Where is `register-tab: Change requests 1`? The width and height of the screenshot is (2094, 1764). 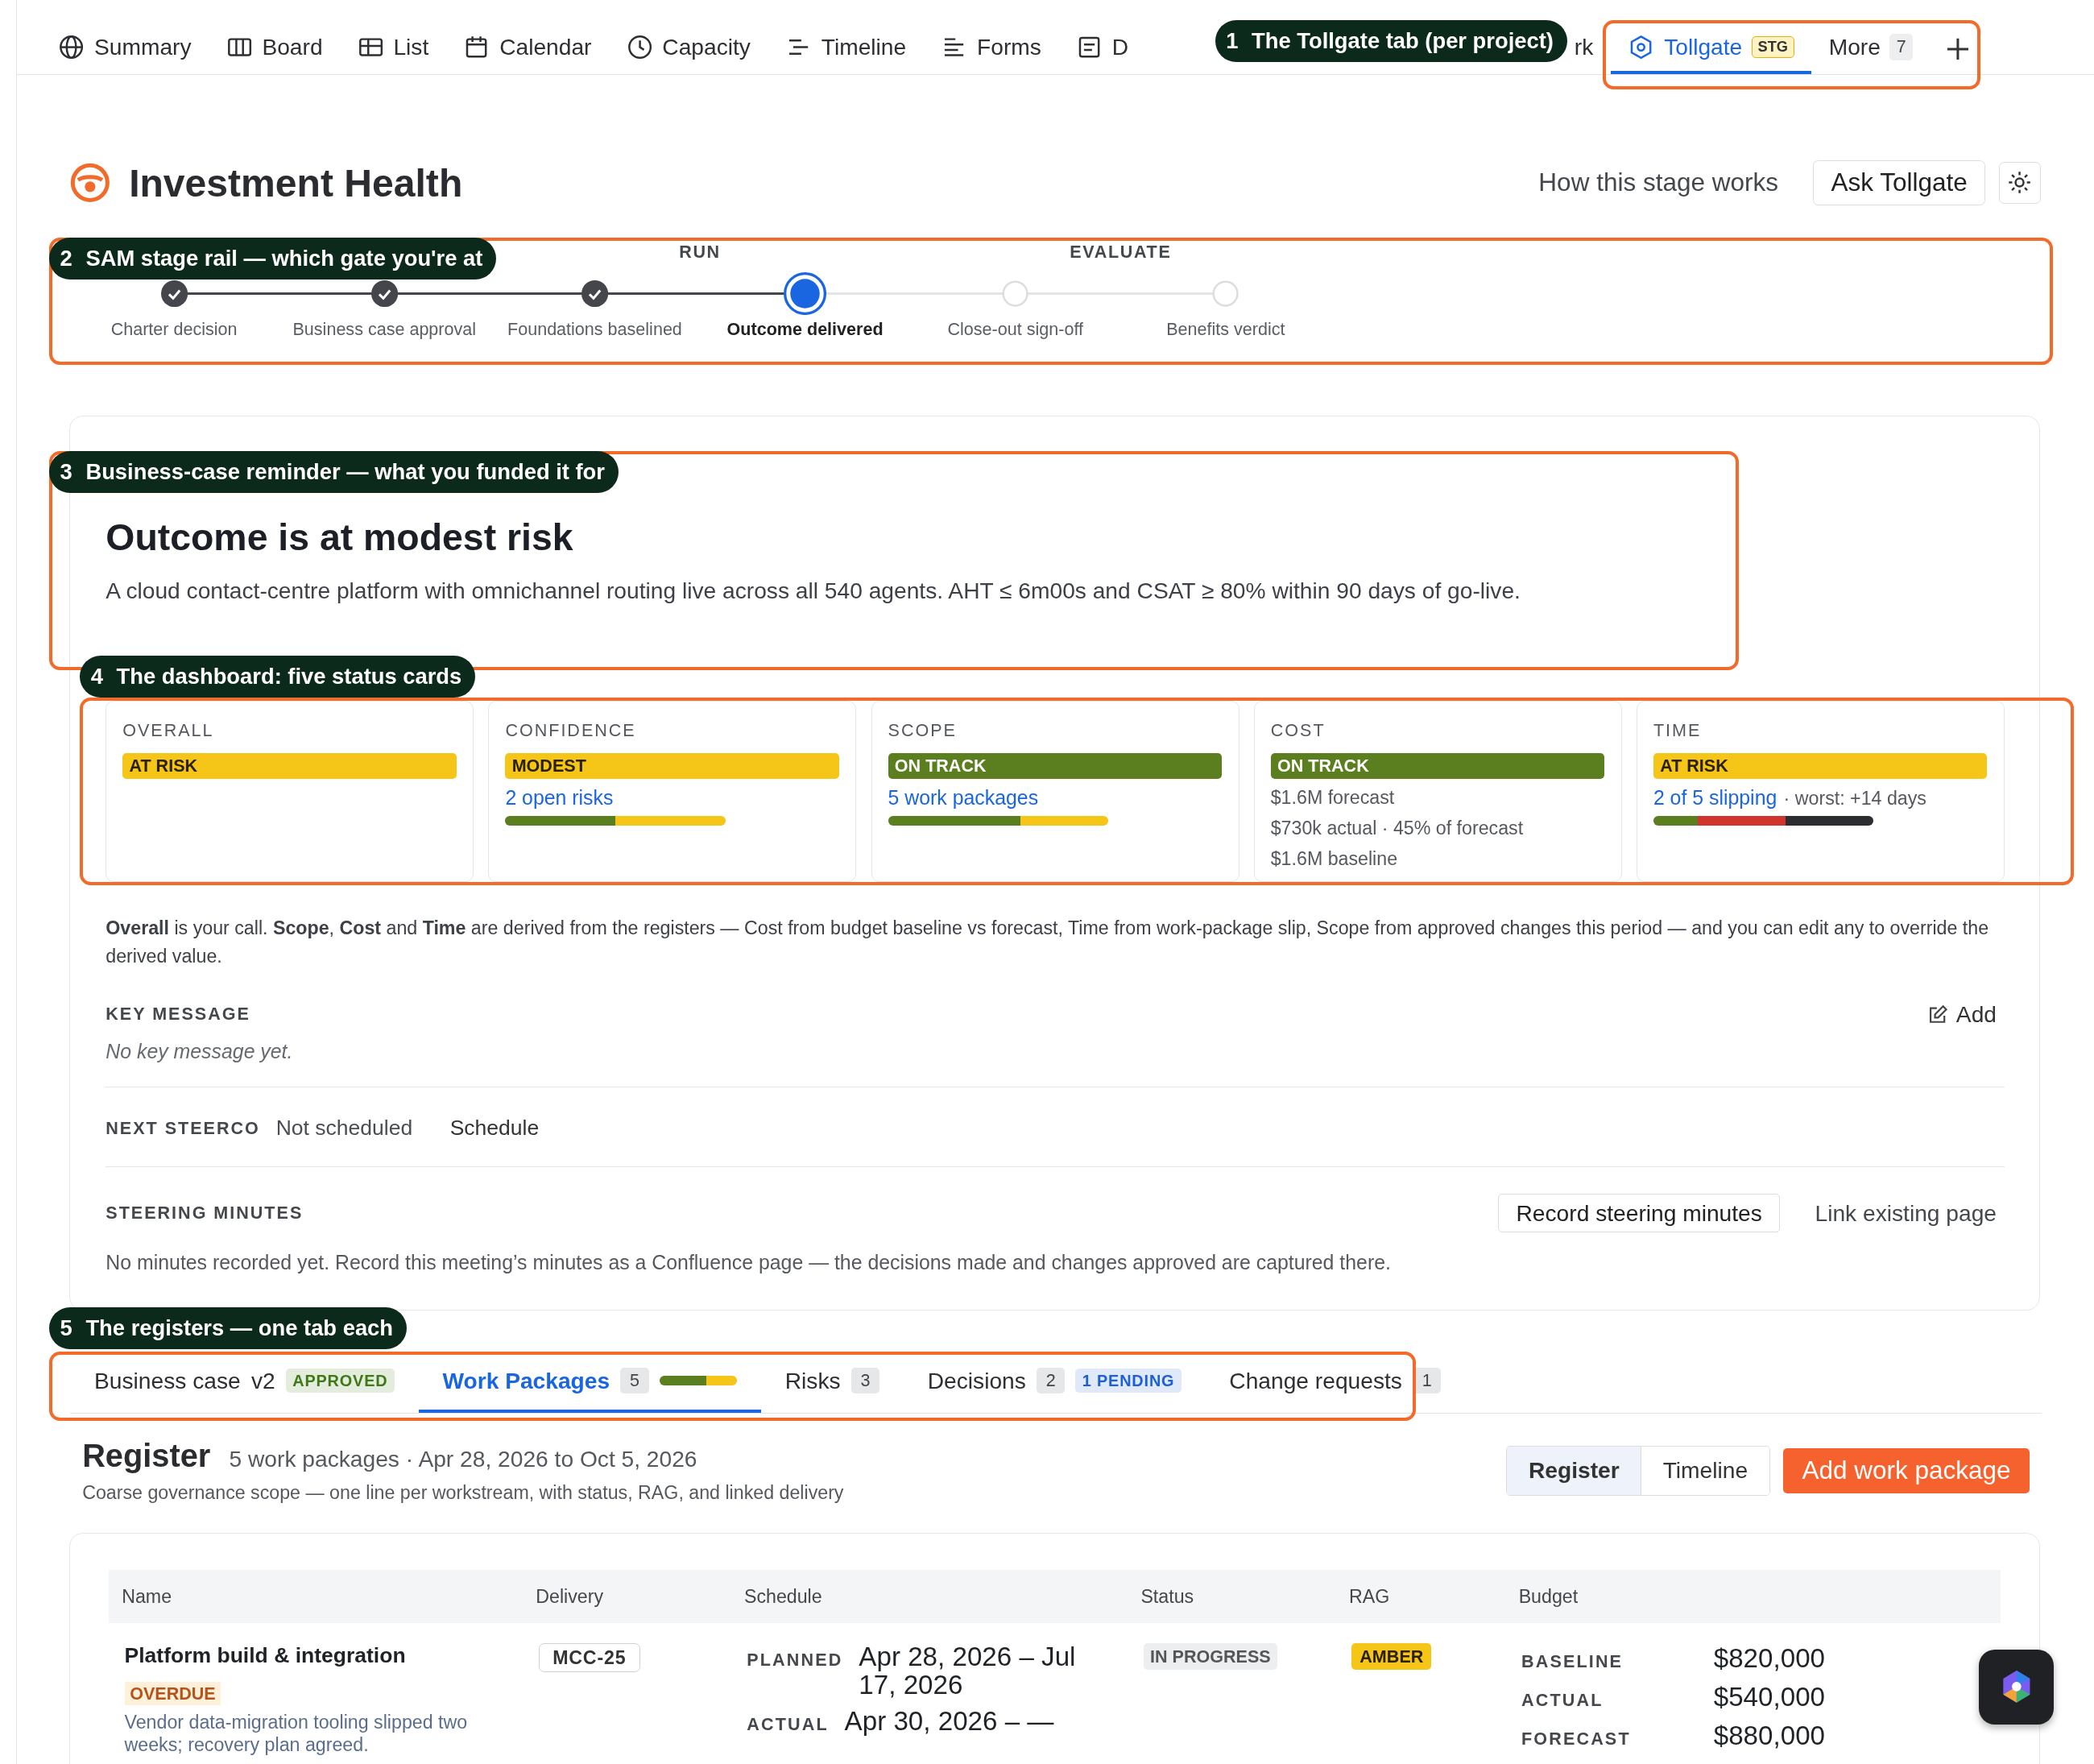 register-tab: Change requests 1 is located at coordinates (1336, 1382).